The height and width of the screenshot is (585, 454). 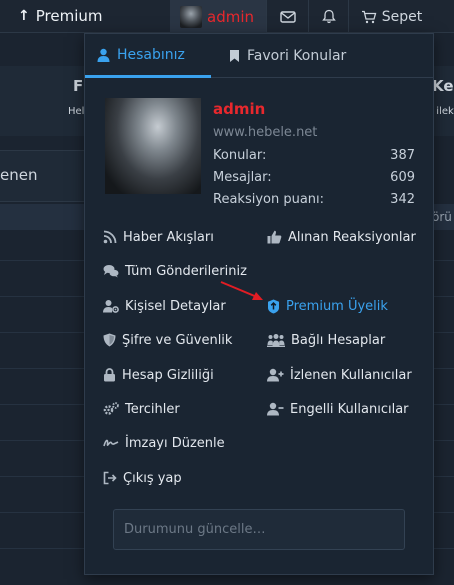 I want to click on stat-threads: Konular: 387, so click(x=314, y=155).